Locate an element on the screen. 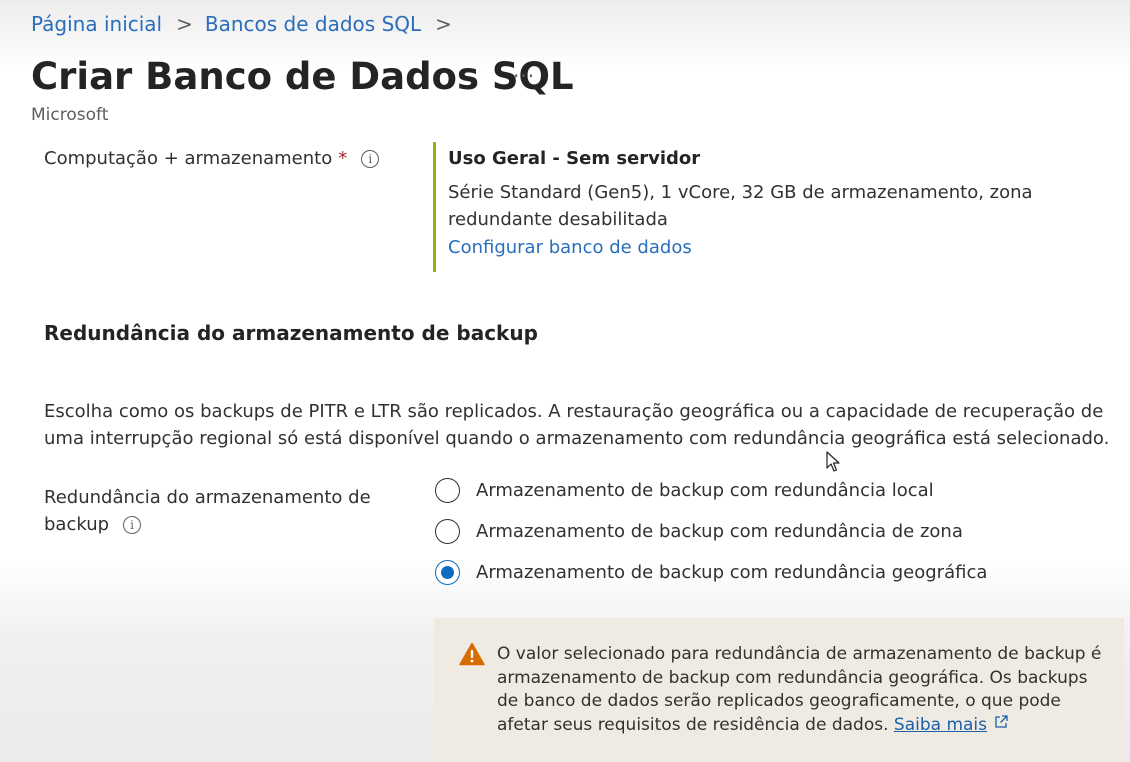  external-link-icon is located at coordinates (1001, 722).